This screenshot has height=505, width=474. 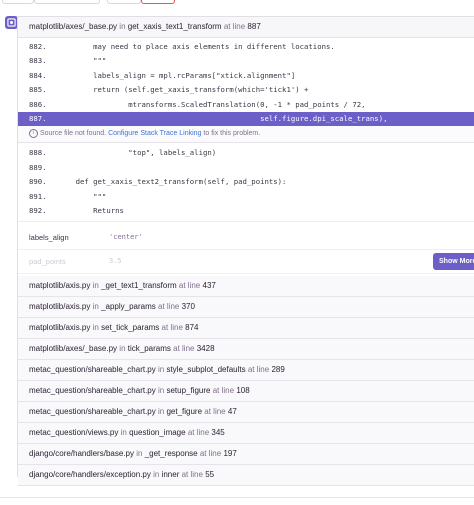 I want to click on frame-function: _get_text1_transform, so click(x=139, y=286).